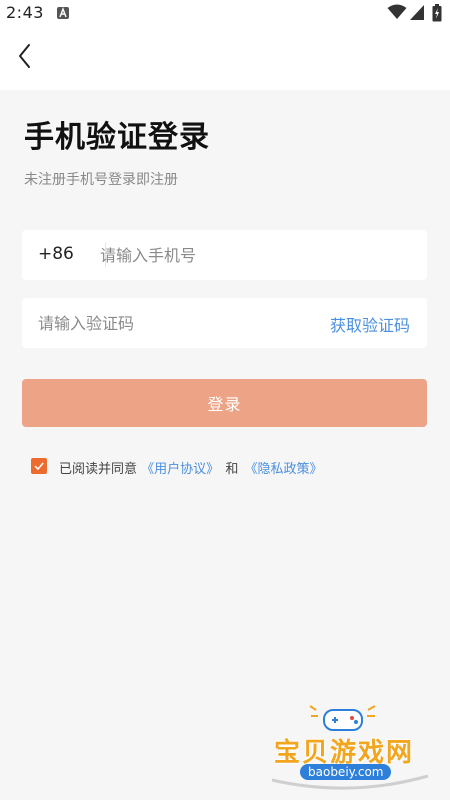  Describe the element at coordinates (232, 469) in the screenshot. I see `agree-joiner: 和` at that location.